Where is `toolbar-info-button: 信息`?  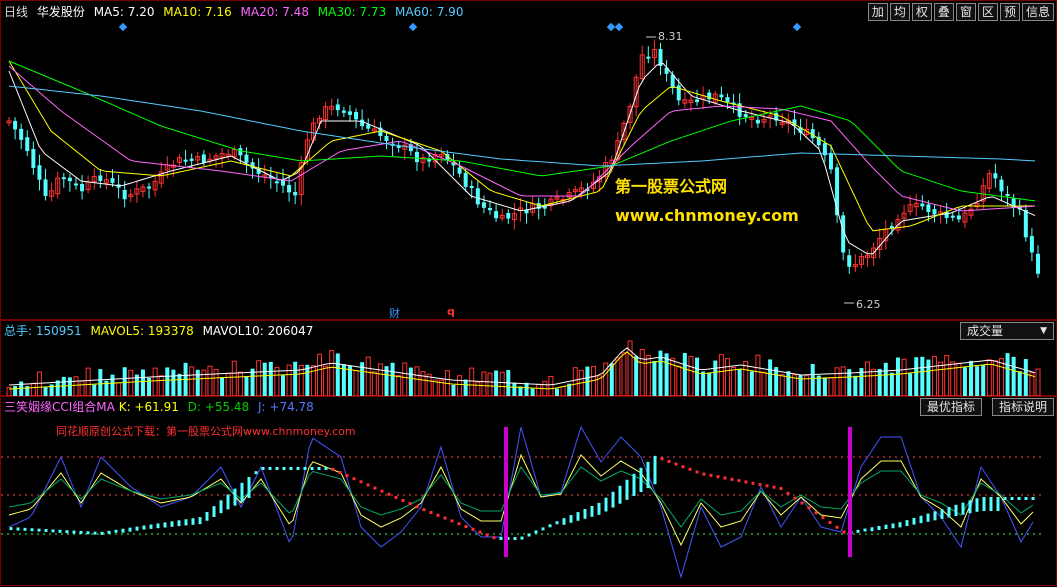 toolbar-info-button: 信息 is located at coordinates (1037, 12).